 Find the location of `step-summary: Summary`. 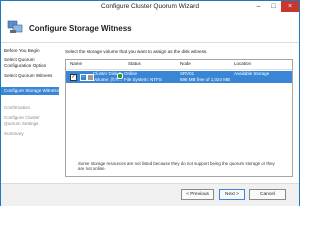

step-summary: Summary is located at coordinates (14, 133).